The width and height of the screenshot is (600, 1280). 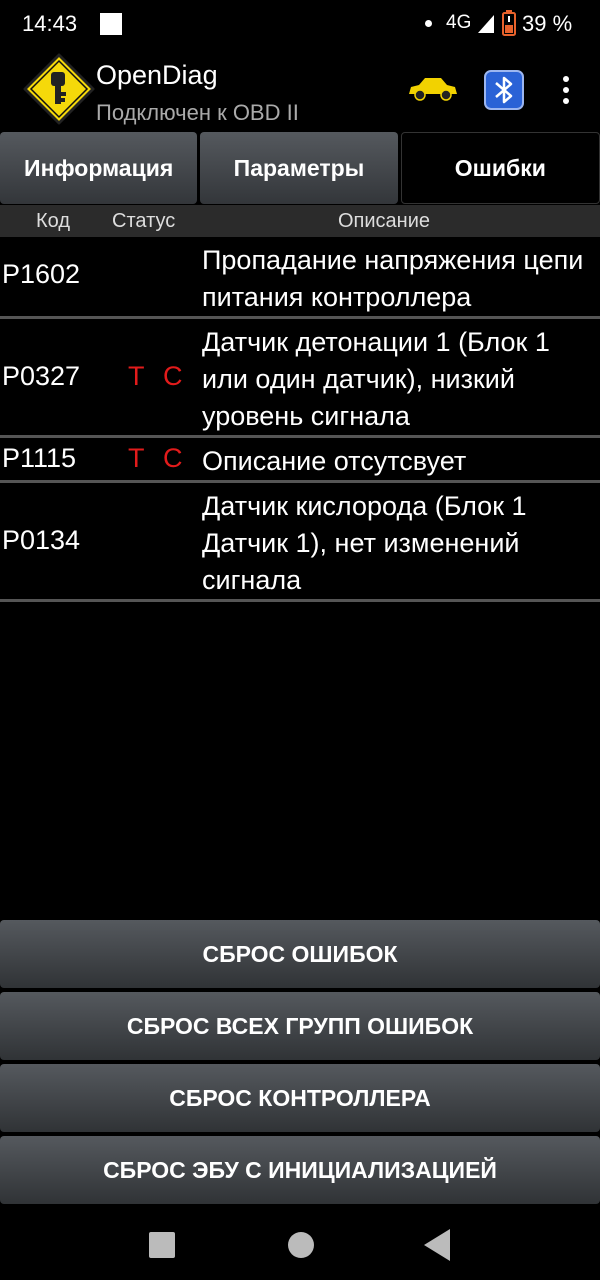 I want to click on back-icon, so click(x=437, y=1245).